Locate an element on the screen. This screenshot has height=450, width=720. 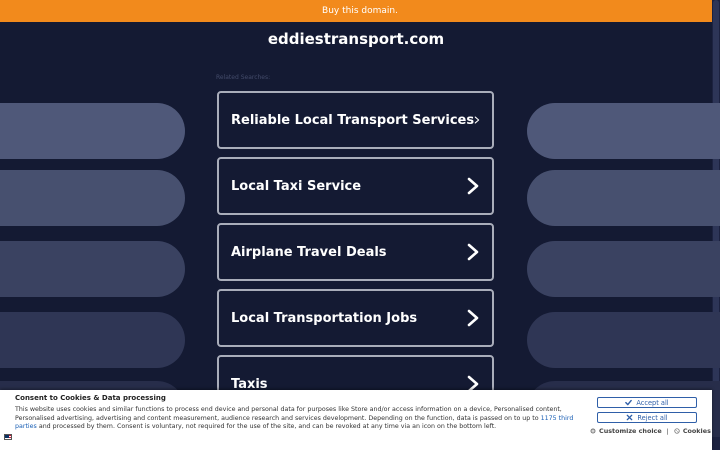
related-link-label: Local Transportation Jobs is located at coordinates (324, 318).